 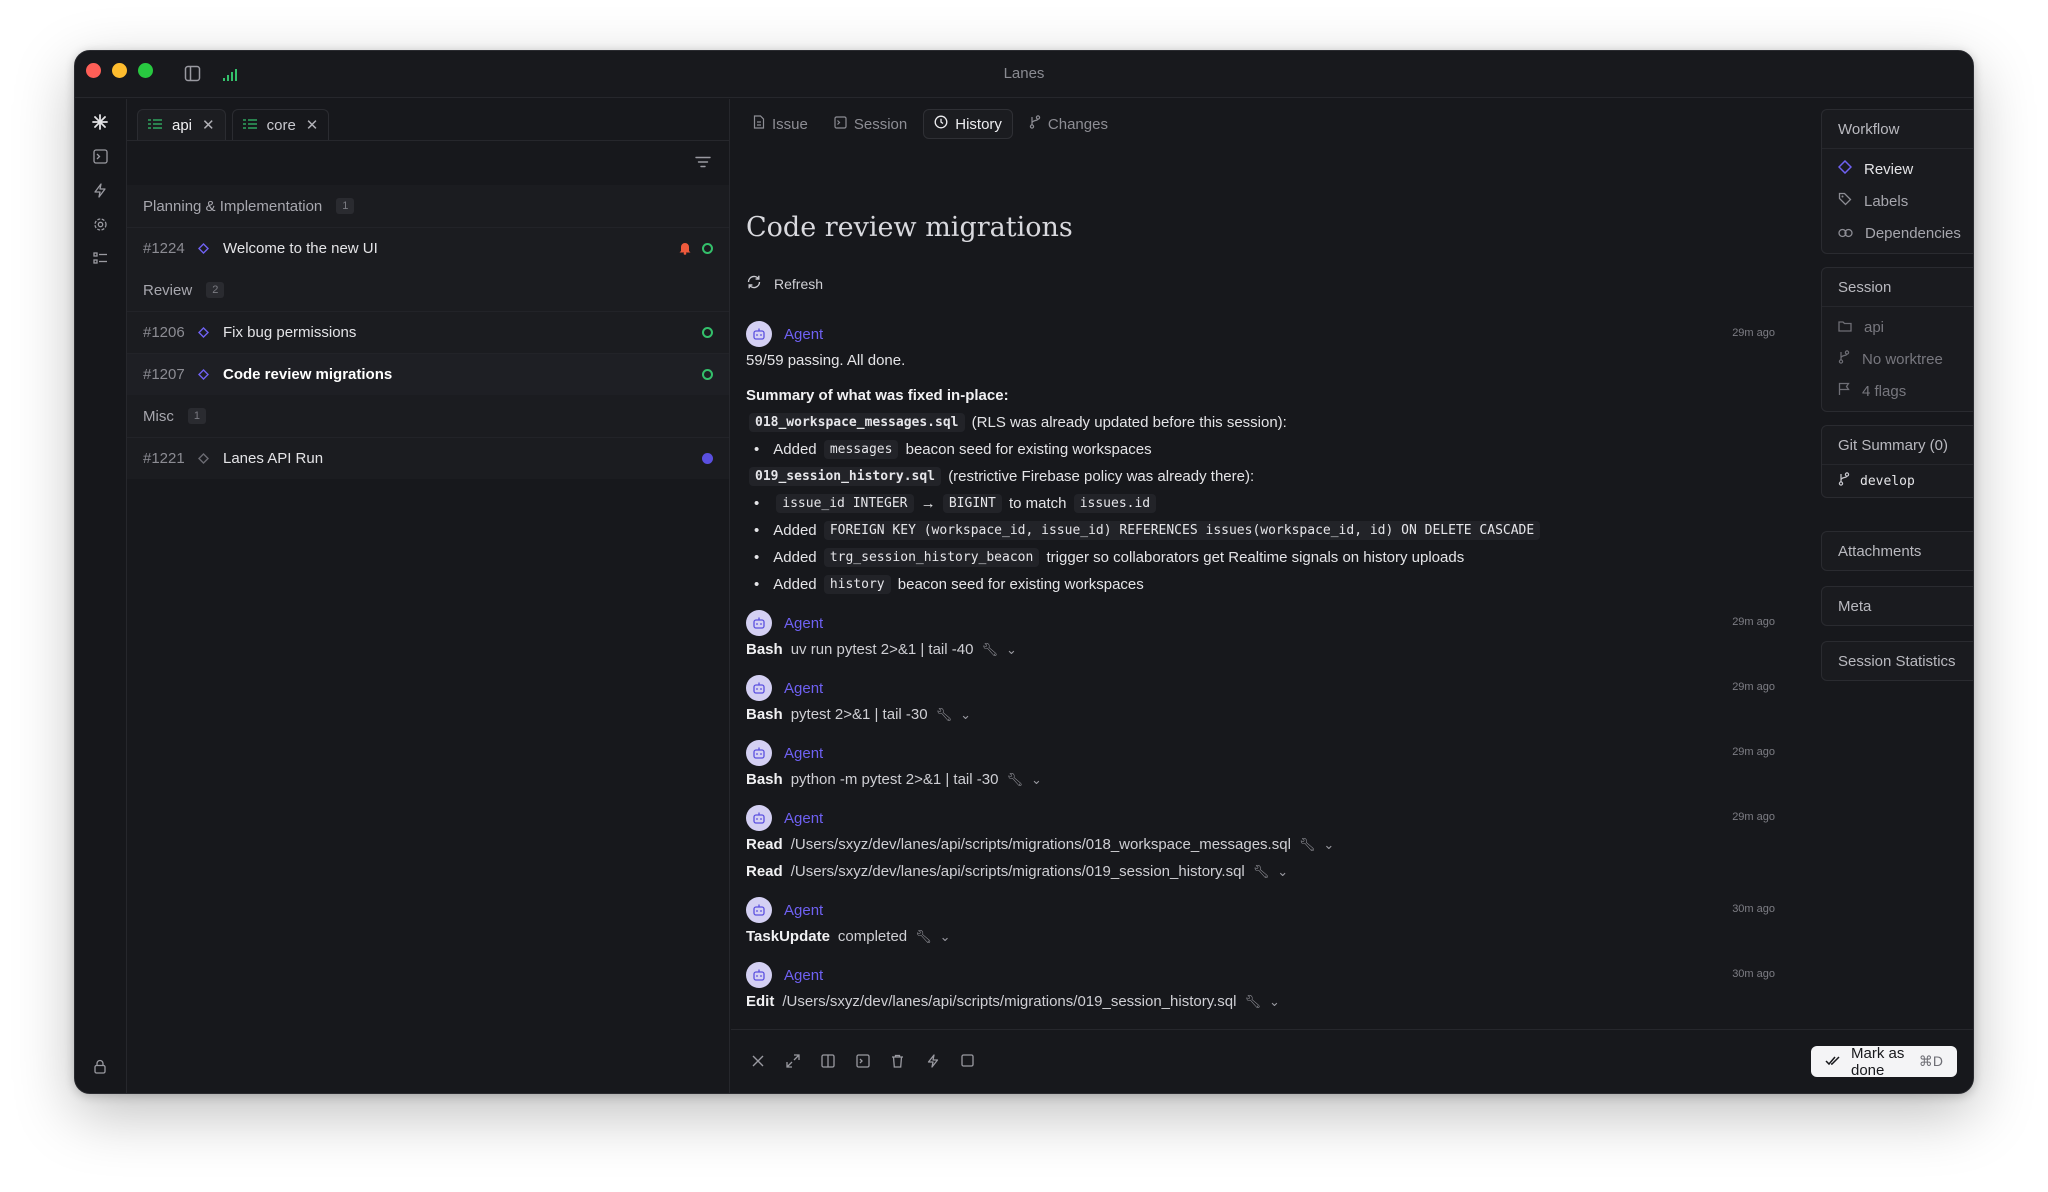 What do you see at coordinates (968, 124) in the screenshot?
I see `tab-history: History` at bounding box center [968, 124].